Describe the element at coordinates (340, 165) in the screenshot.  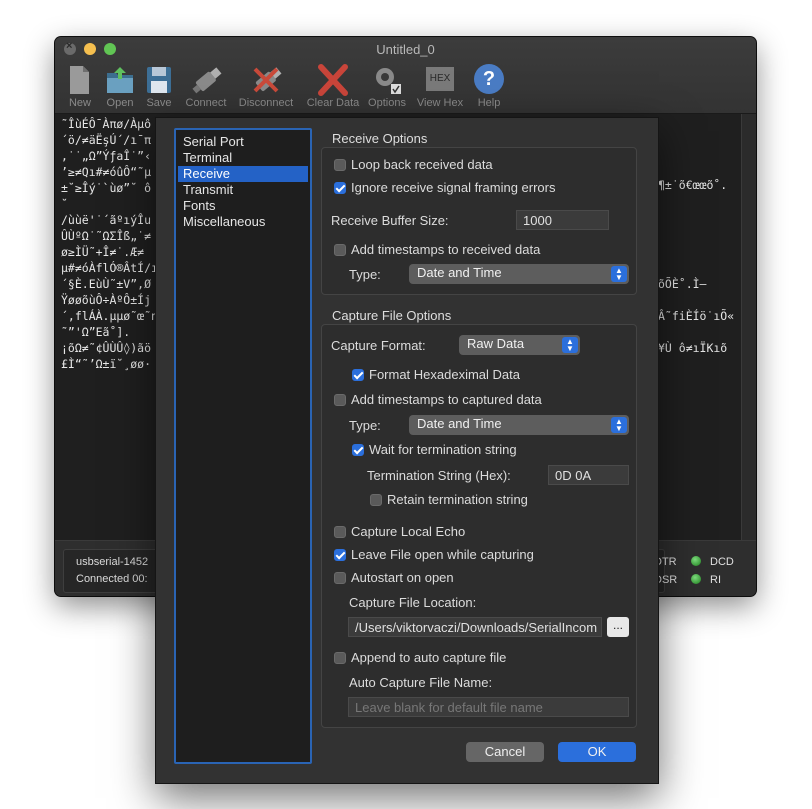
I see `loop-back-checkbox` at that location.